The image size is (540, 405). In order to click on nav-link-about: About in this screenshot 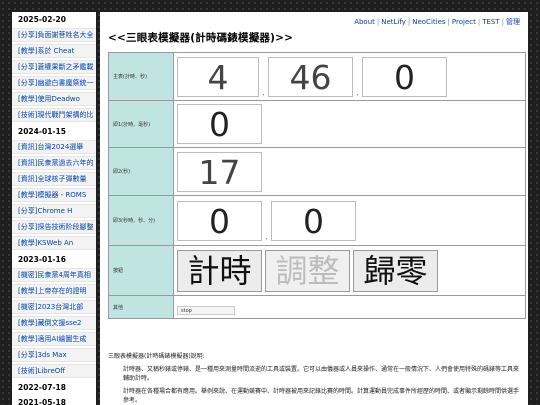, I will do `click(364, 22)`.